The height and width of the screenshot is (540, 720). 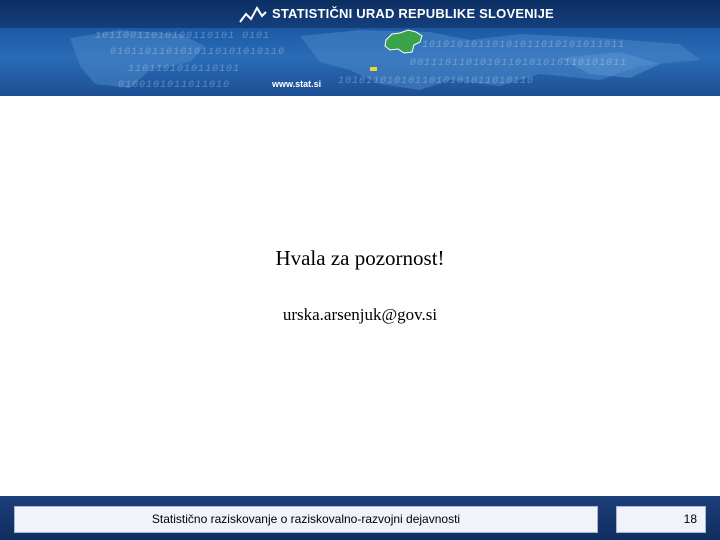 I want to click on banner-title: STATISTIČNI URAD REPUBLIKE SLOVENIJE, so click(x=413, y=13).